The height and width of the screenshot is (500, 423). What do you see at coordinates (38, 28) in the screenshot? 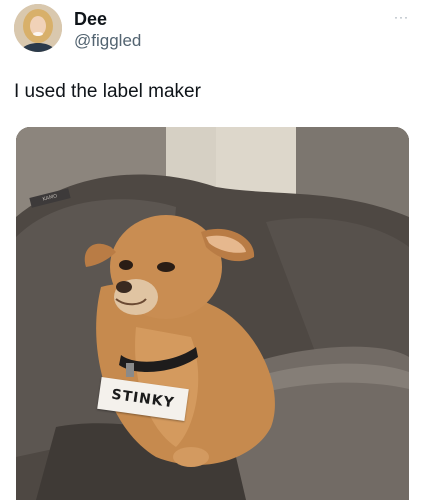
I see `avatar` at bounding box center [38, 28].